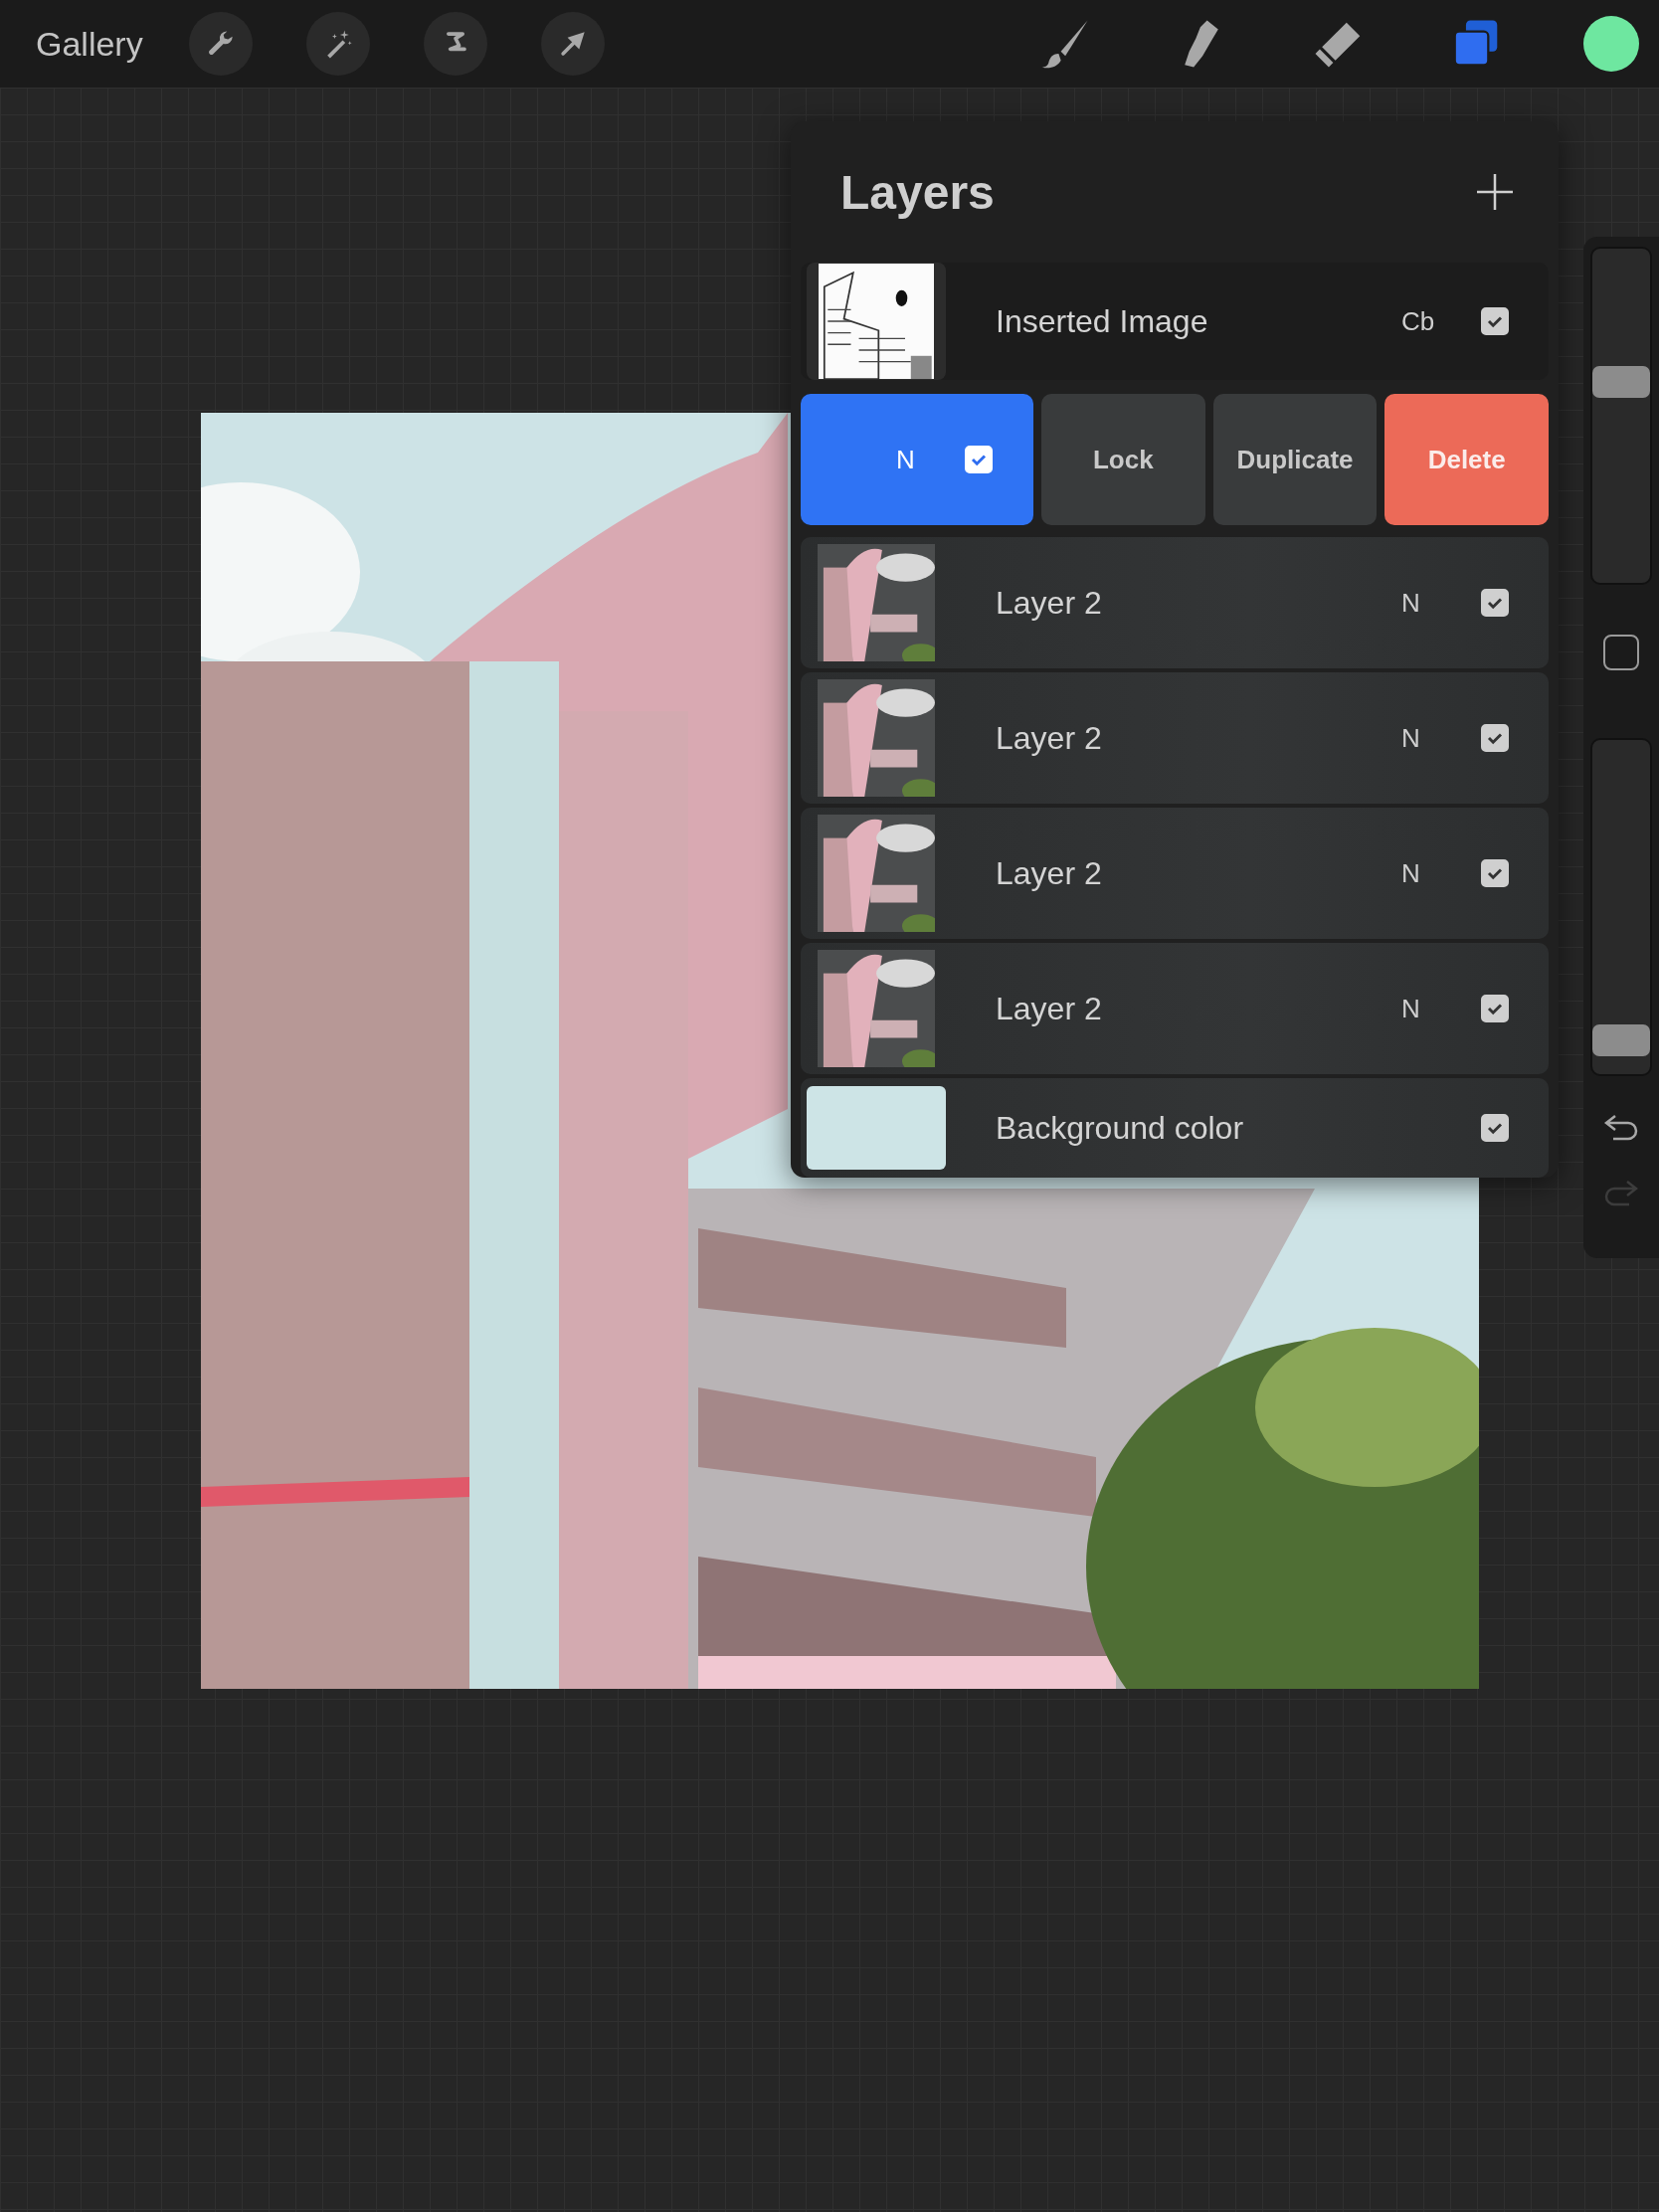 The width and height of the screenshot is (1659, 2212). What do you see at coordinates (1441, 321) in the screenshot?
I see `blend-mode: Cb` at bounding box center [1441, 321].